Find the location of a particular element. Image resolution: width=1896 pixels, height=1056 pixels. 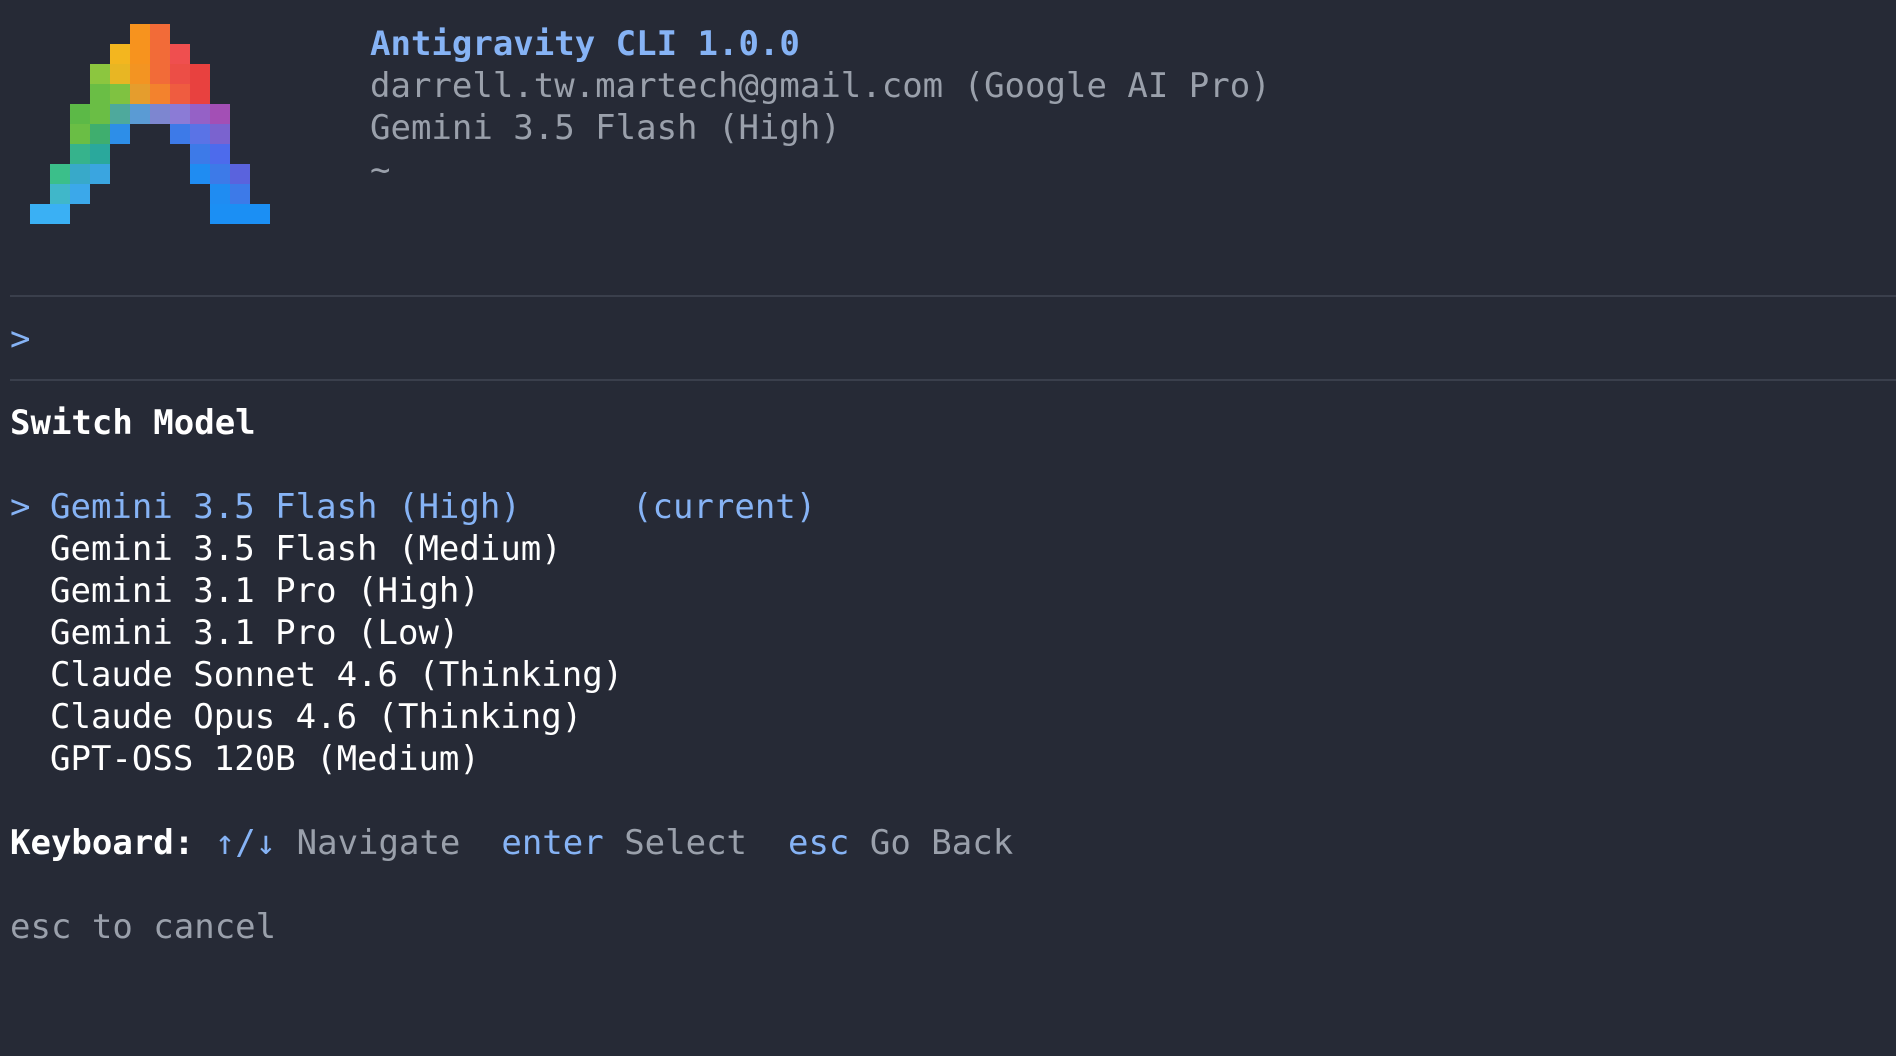

esc-key: esc is located at coordinates (818, 843).